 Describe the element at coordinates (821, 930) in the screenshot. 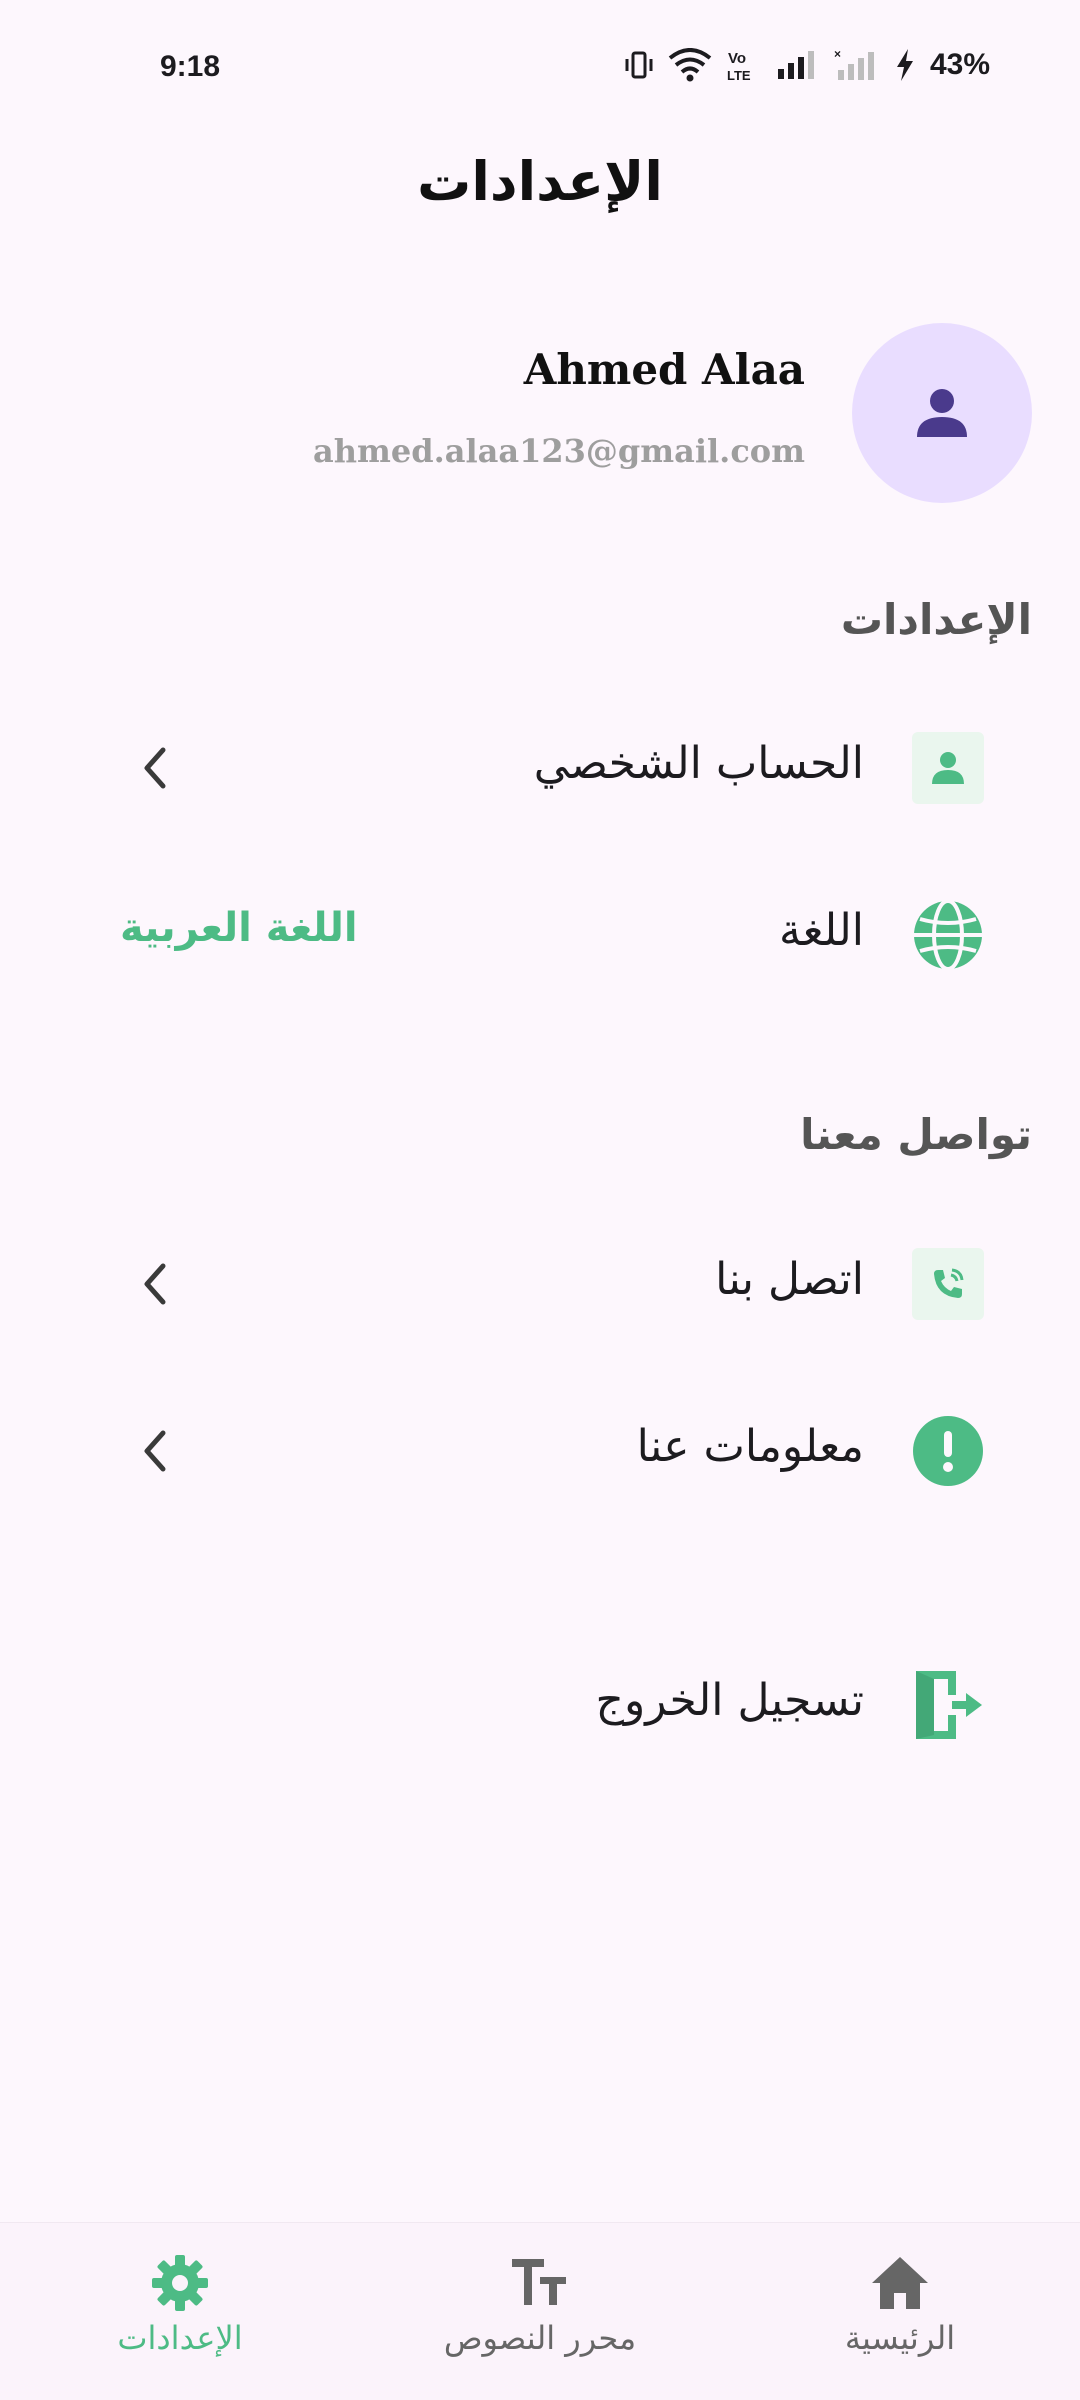

I see `list-item-label: اللغة` at that location.